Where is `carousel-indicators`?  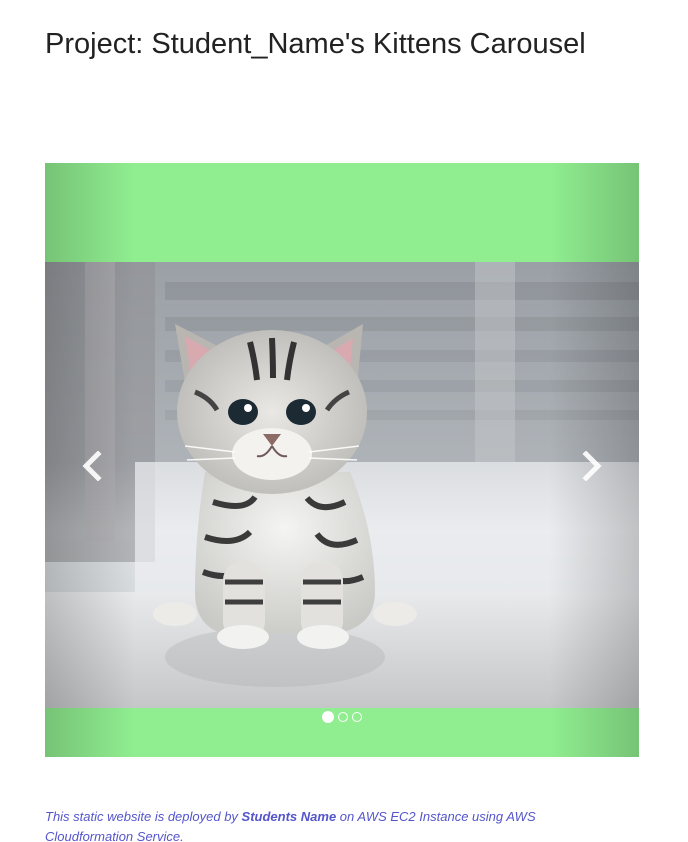
carousel-indicators is located at coordinates (342, 718).